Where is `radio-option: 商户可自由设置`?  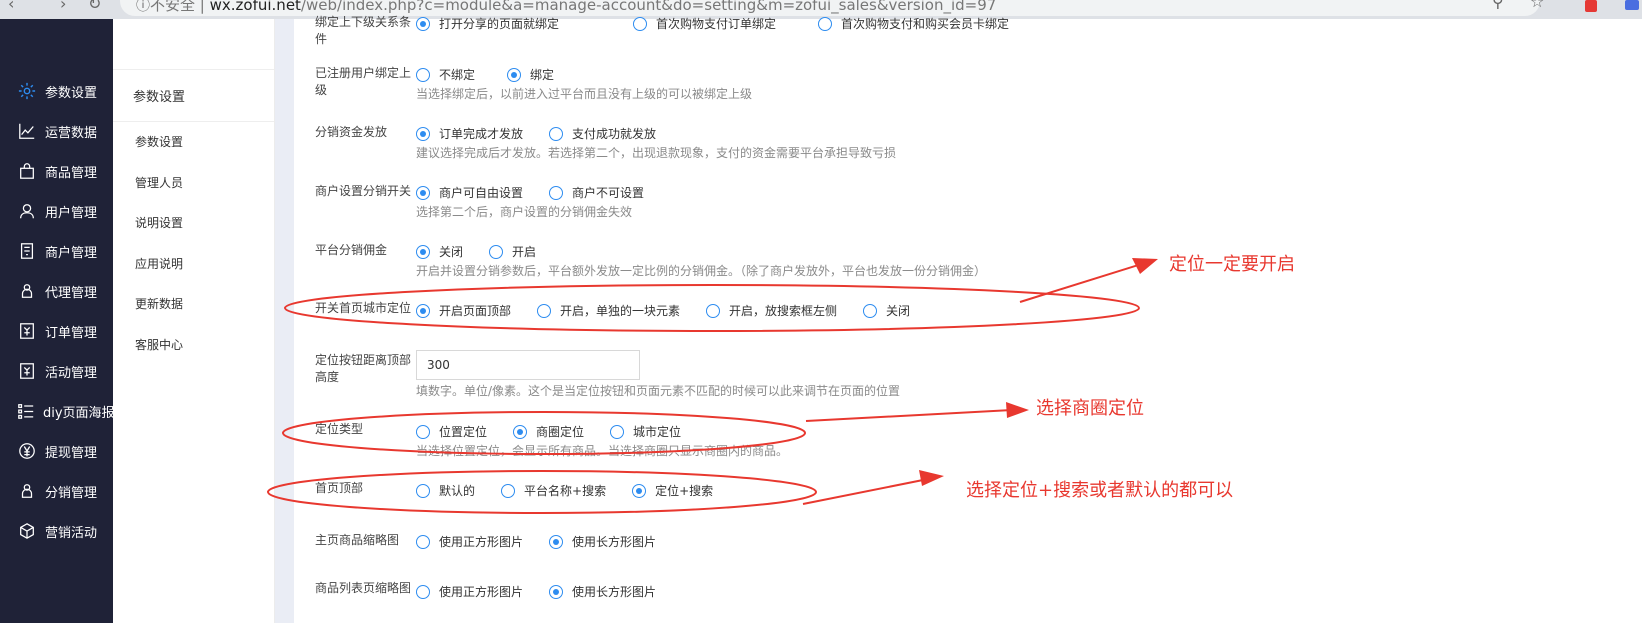 radio-option: 商户可自由设置 is located at coordinates (469, 192).